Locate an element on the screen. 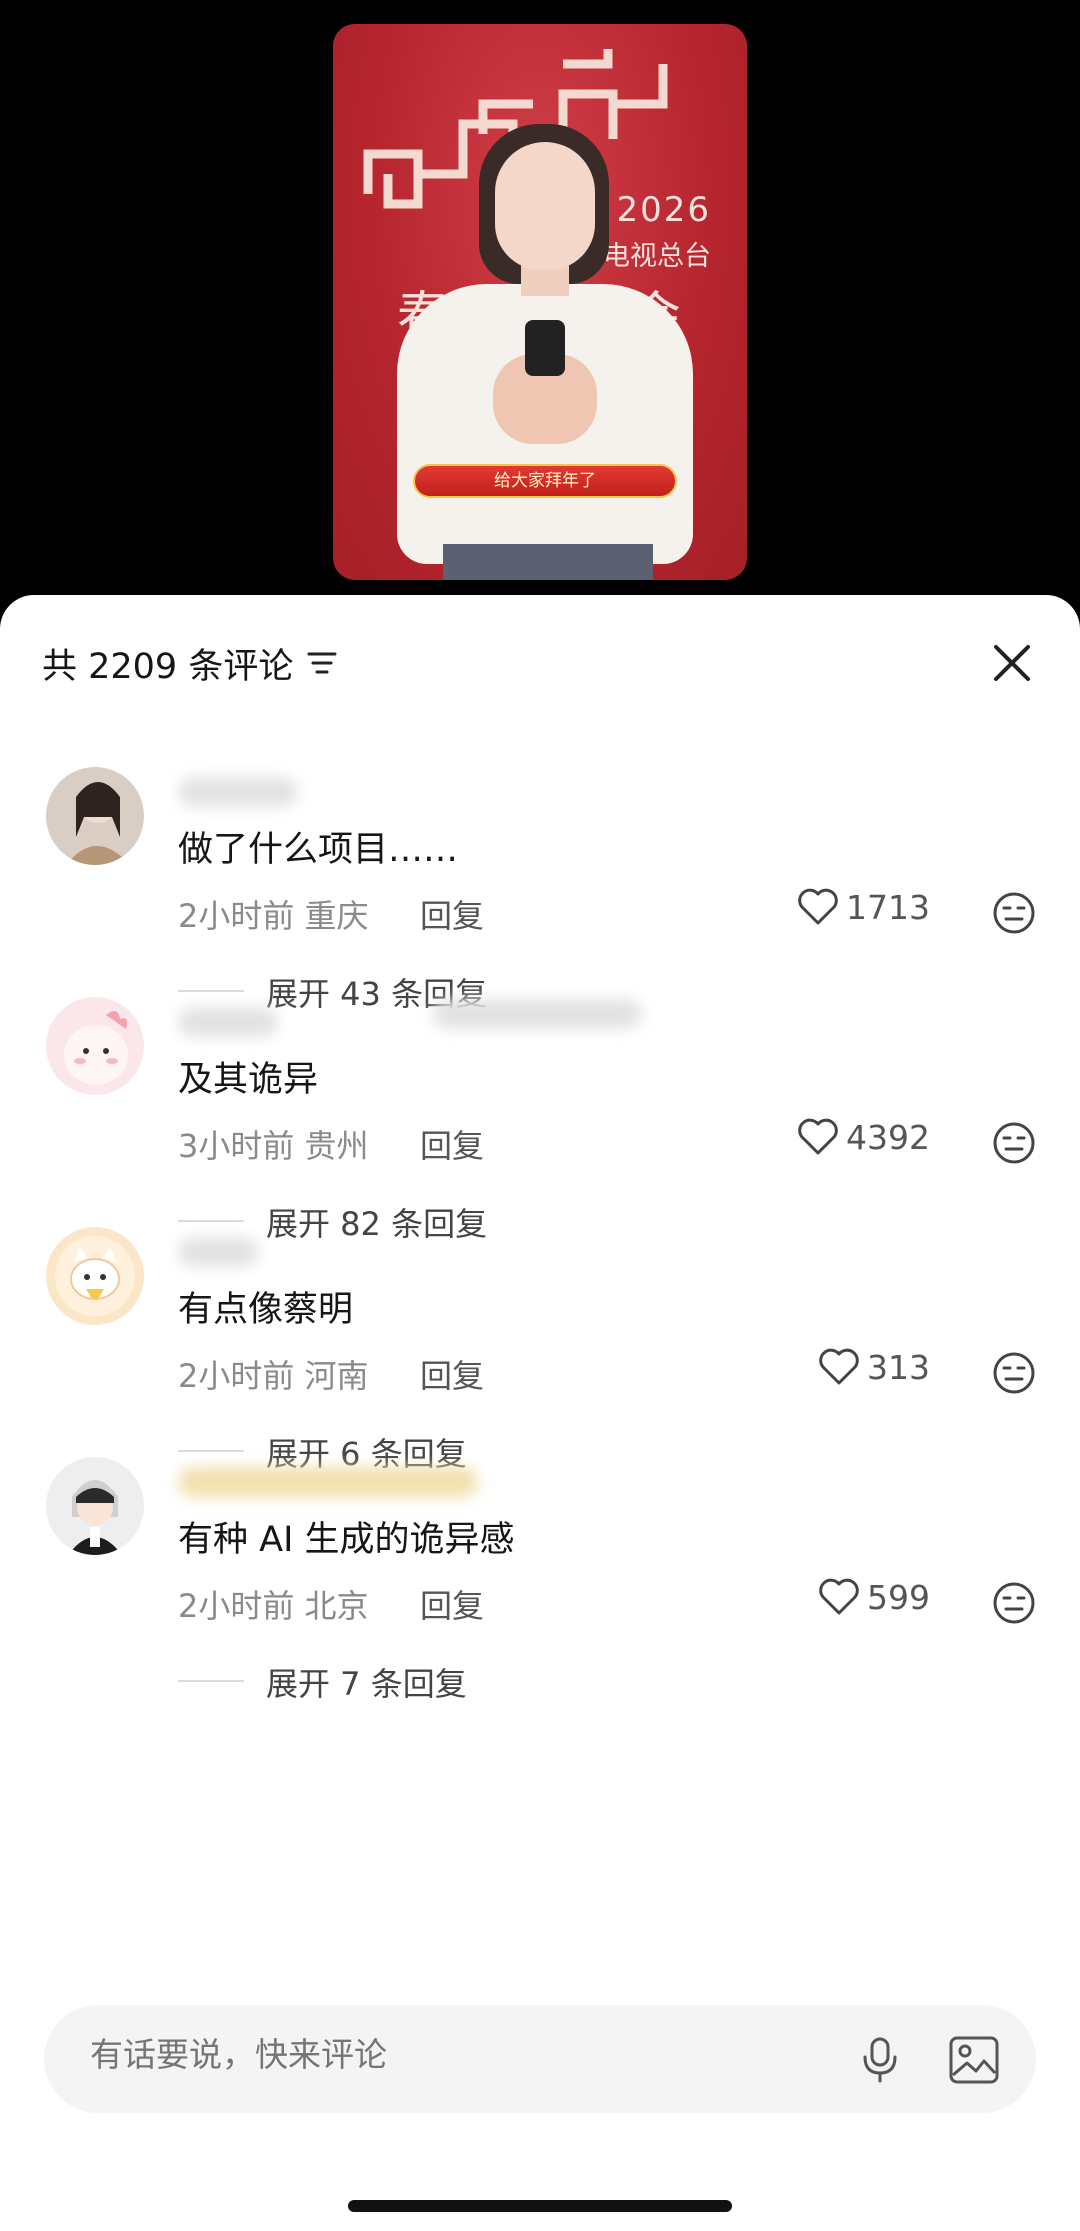 This screenshot has height=2231, width=1080. comment-location: 河南 is located at coordinates (336, 1376).